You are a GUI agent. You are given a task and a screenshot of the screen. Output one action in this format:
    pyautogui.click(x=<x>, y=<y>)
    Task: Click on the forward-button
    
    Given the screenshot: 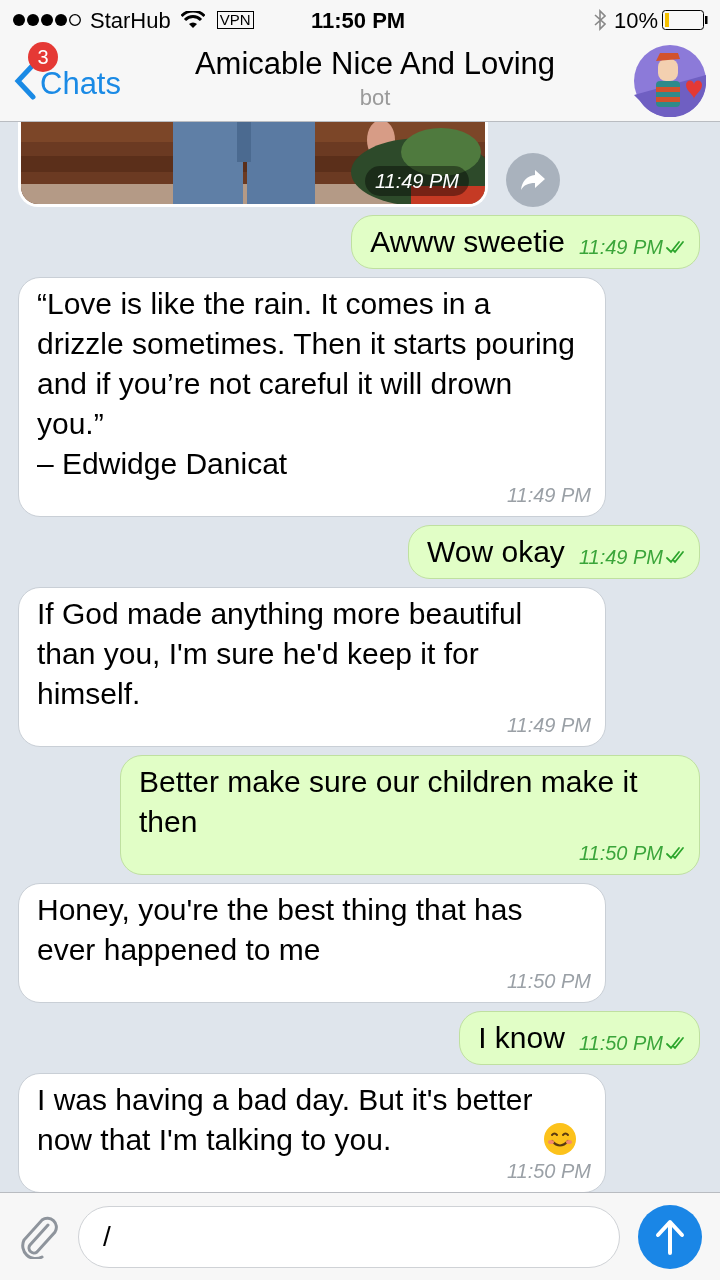 What is the action you would take?
    pyautogui.click(x=533, y=180)
    